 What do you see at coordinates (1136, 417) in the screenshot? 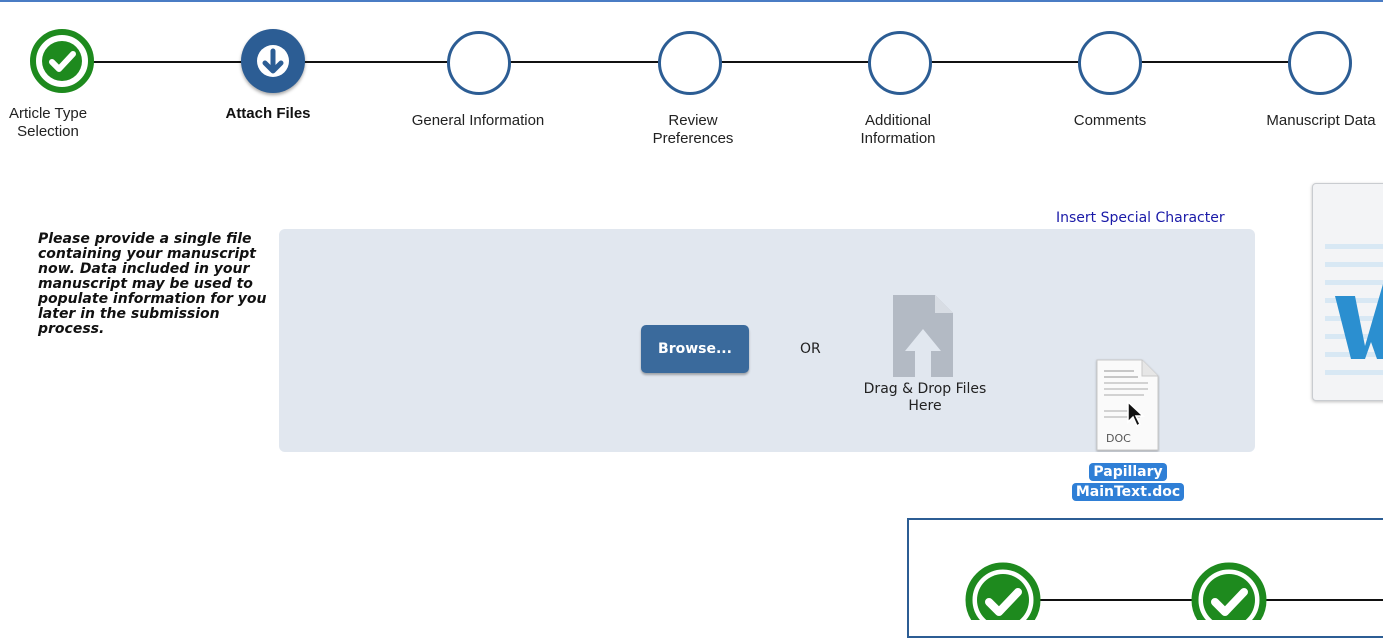
I see `mouse-cursor-icon` at bounding box center [1136, 417].